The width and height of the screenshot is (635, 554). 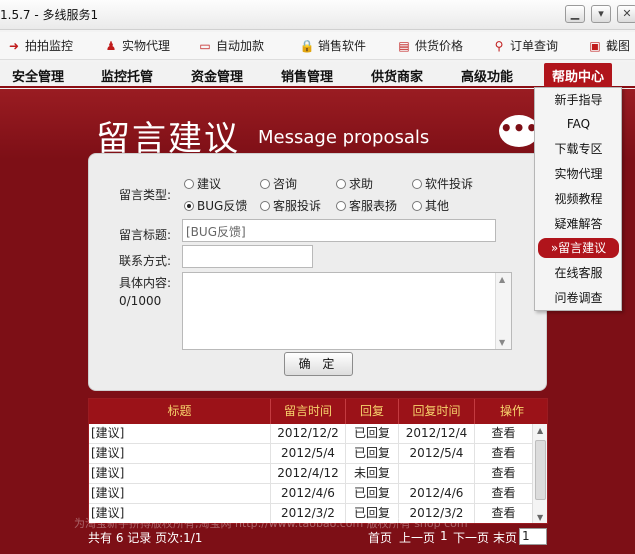 What do you see at coordinates (136, 46) in the screenshot?
I see `toolbar-physical-agent: ♟ 实物代理` at bounding box center [136, 46].